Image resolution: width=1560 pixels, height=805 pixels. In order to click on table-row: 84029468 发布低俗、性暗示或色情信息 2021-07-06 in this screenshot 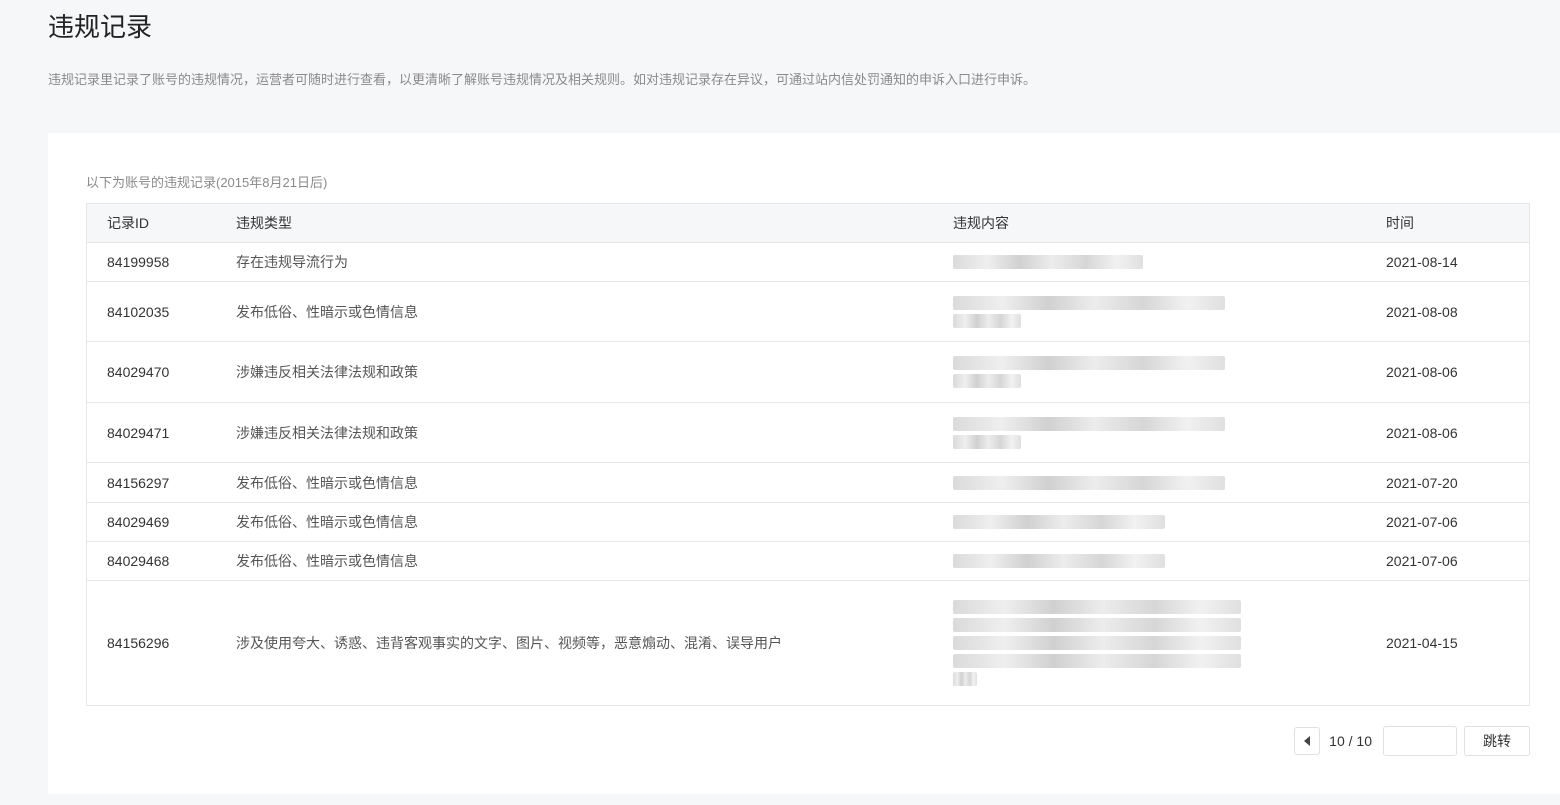, I will do `click(808, 561)`.